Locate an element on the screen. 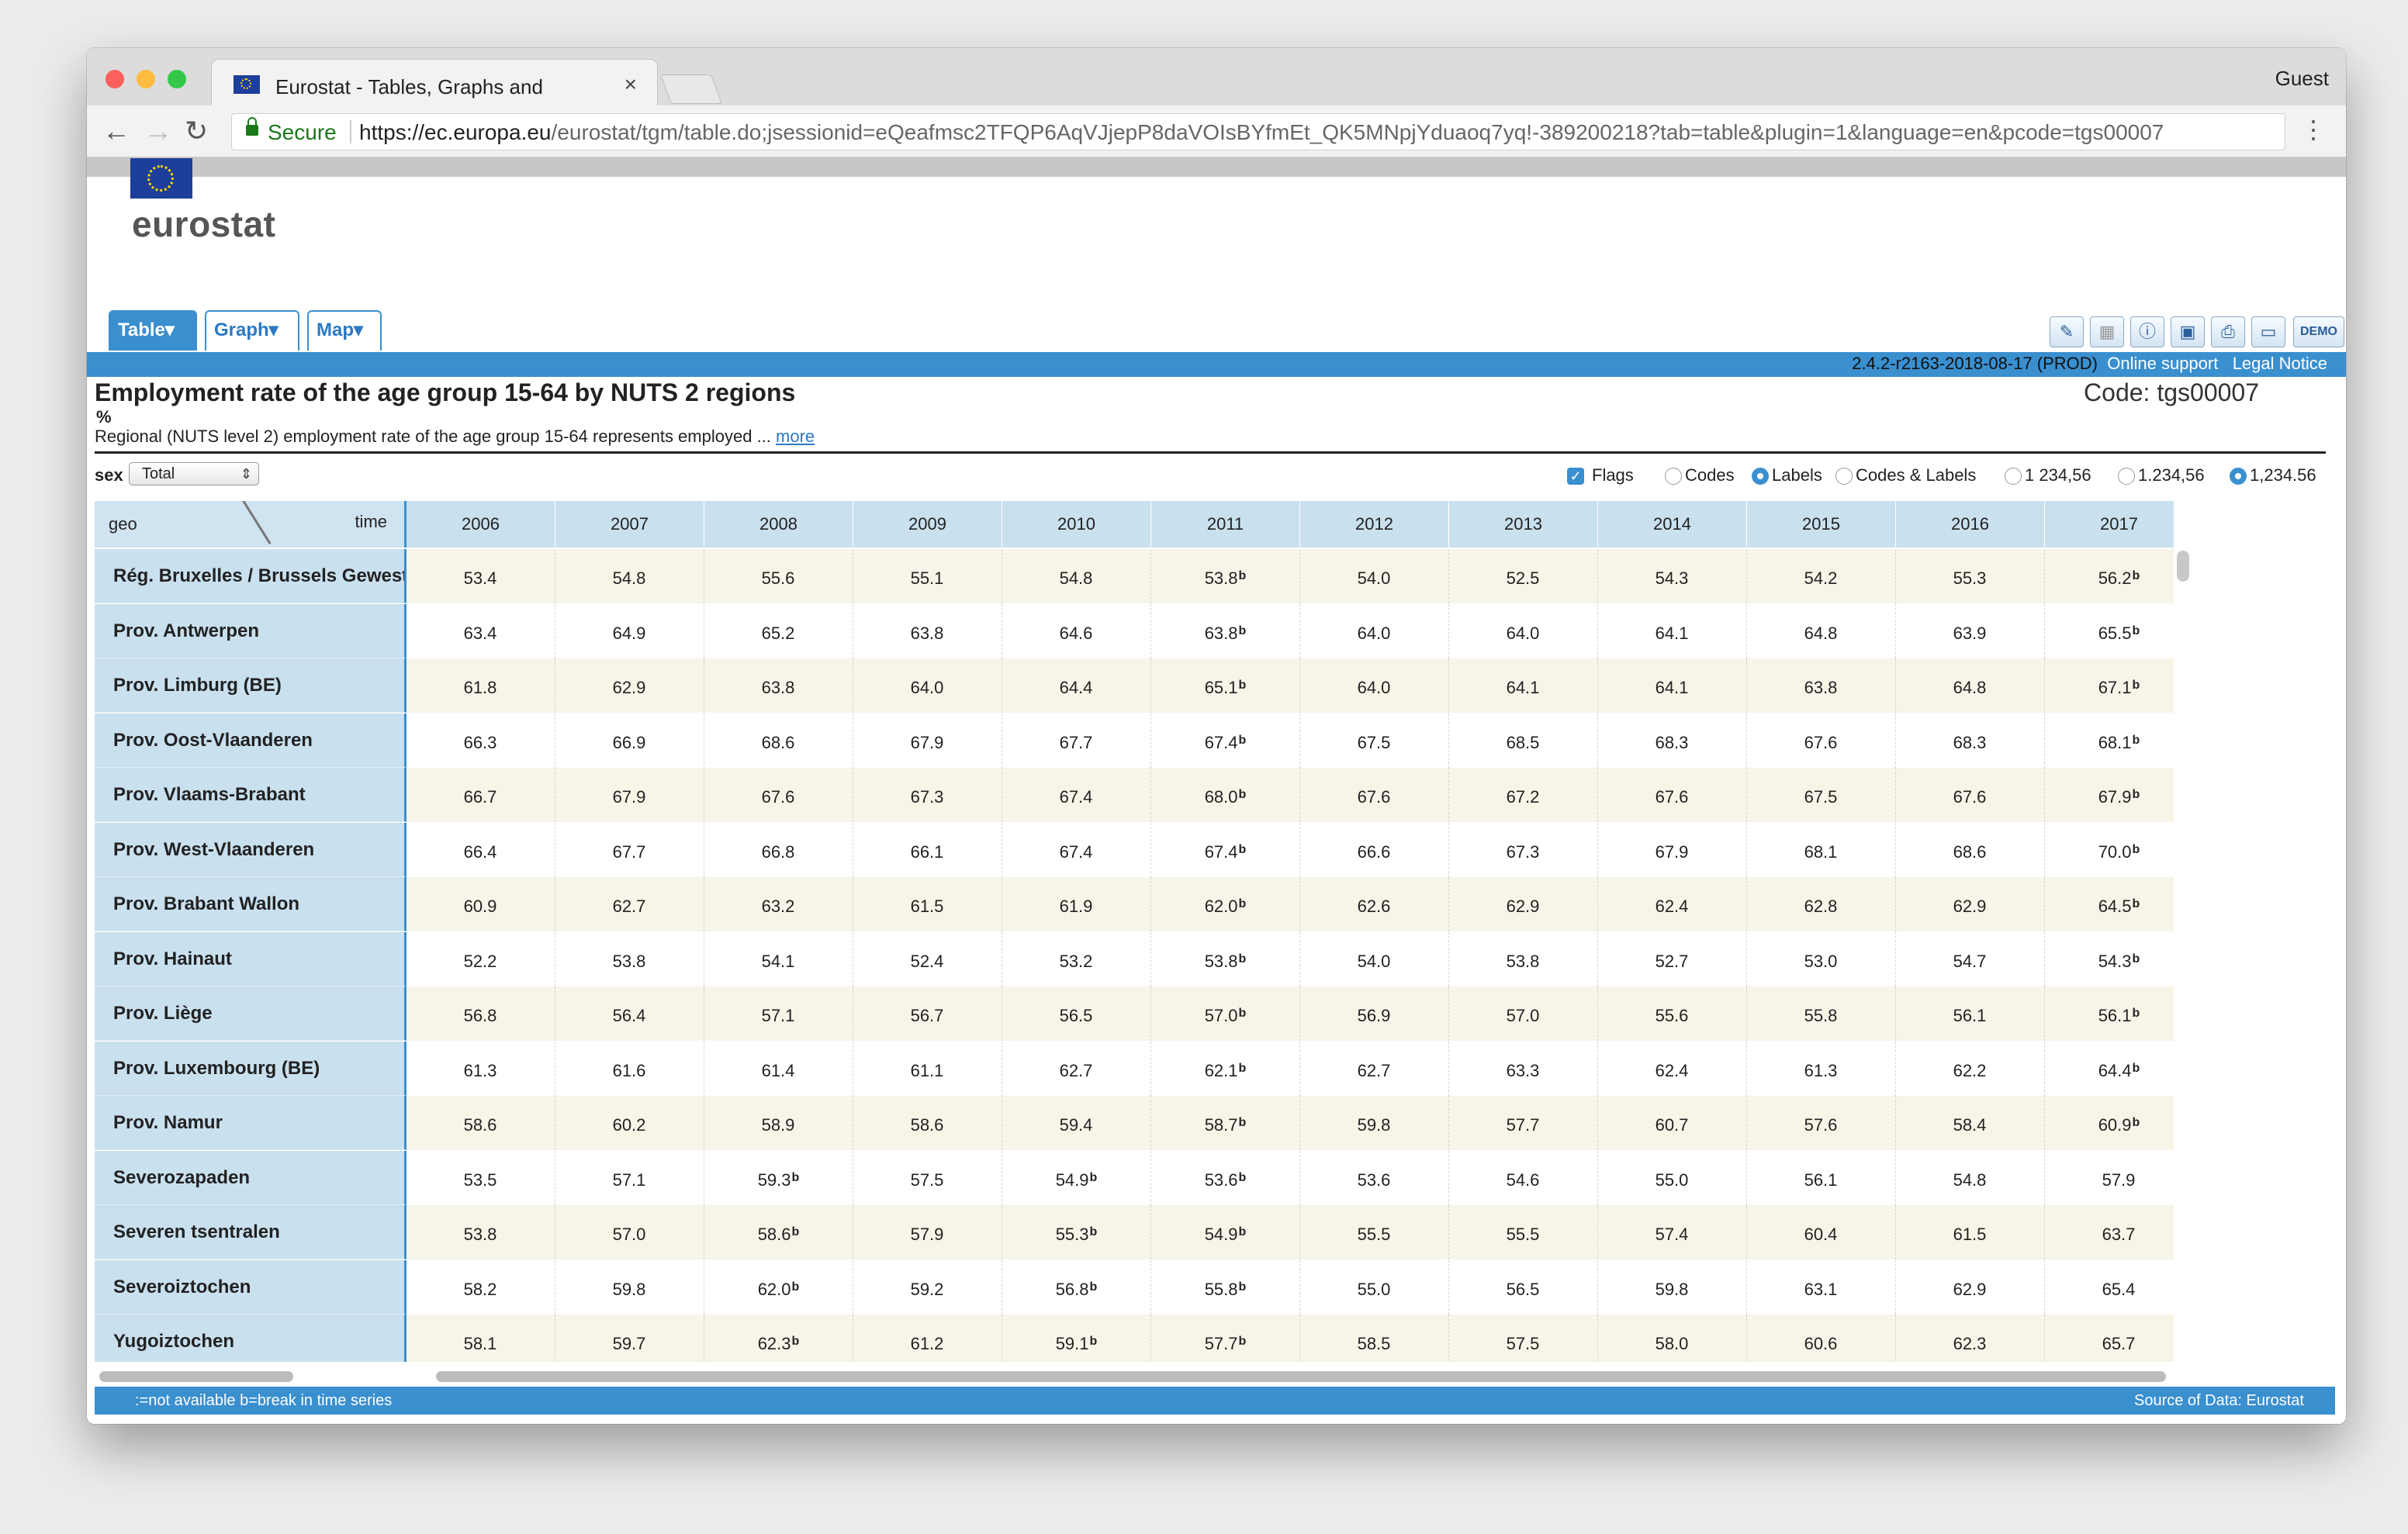 Image resolution: width=2408 pixels, height=1534 pixels. value-cell: 65.1b is located at coordinates (1225, 685).